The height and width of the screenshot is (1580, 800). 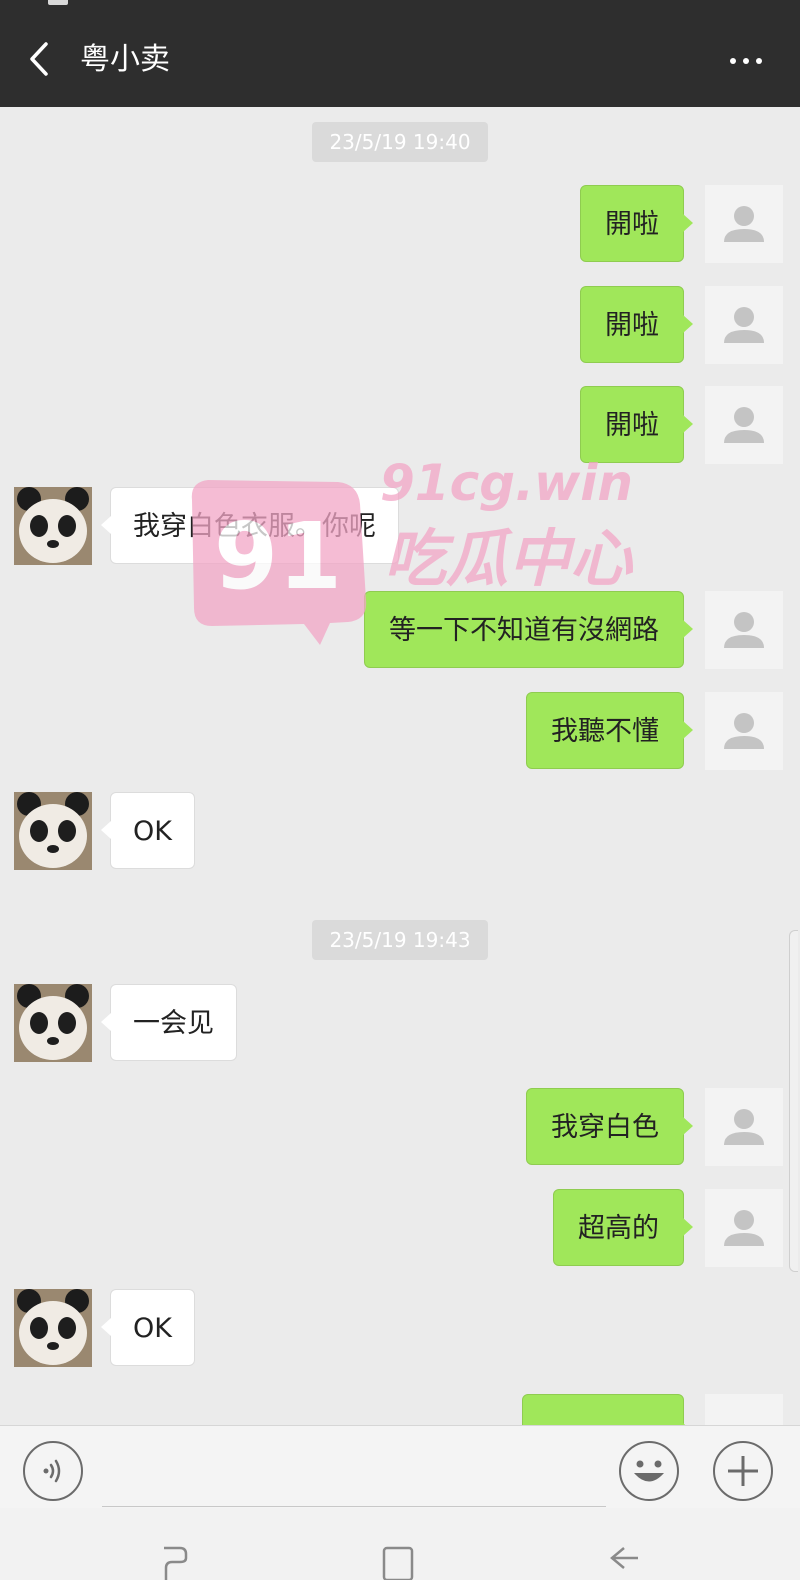 I want to click on received-bubble: 我穿白色衣服。你呢, so click(x=250, y=525).